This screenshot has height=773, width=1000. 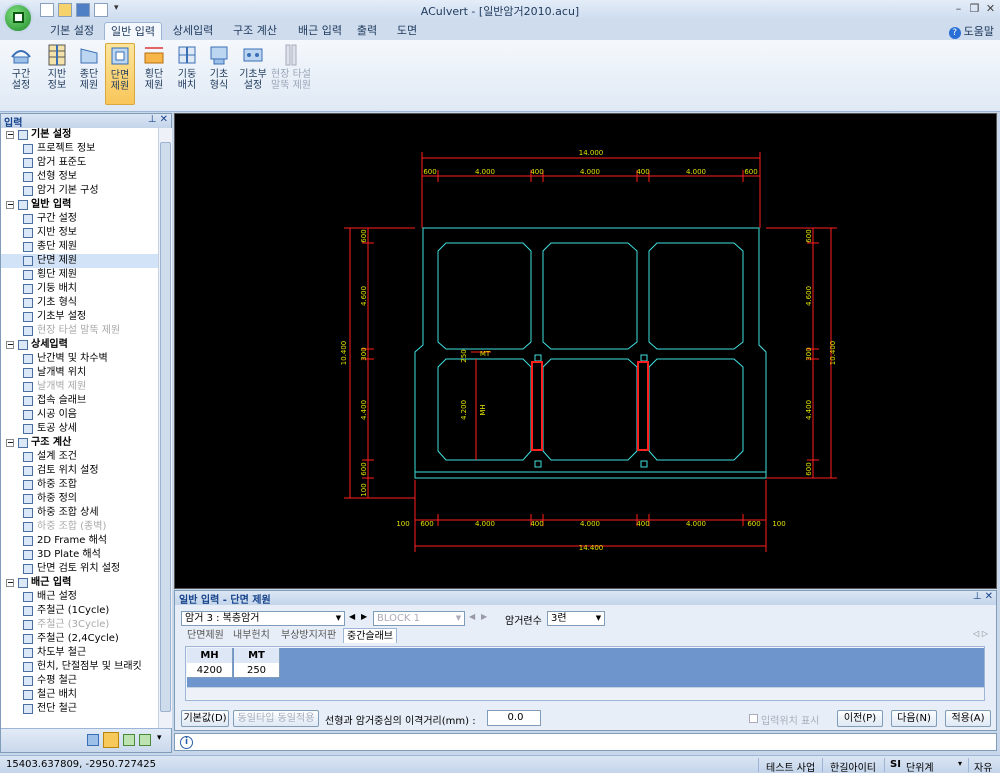 I want to click on next-block-icon: ▶, so click(x=484, y=616).